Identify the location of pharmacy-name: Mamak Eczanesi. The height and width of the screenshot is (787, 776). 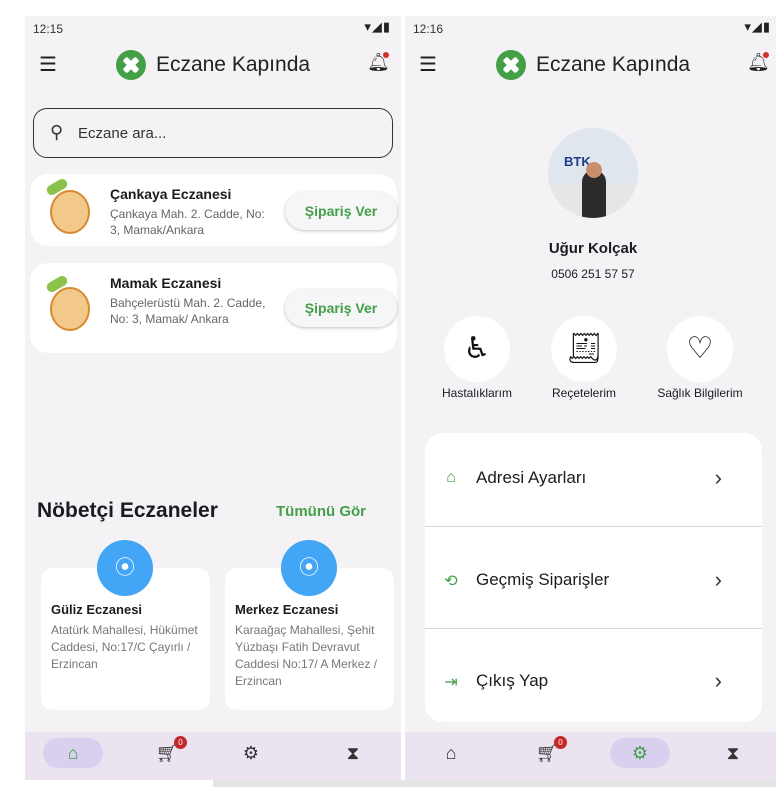
(166, 283).